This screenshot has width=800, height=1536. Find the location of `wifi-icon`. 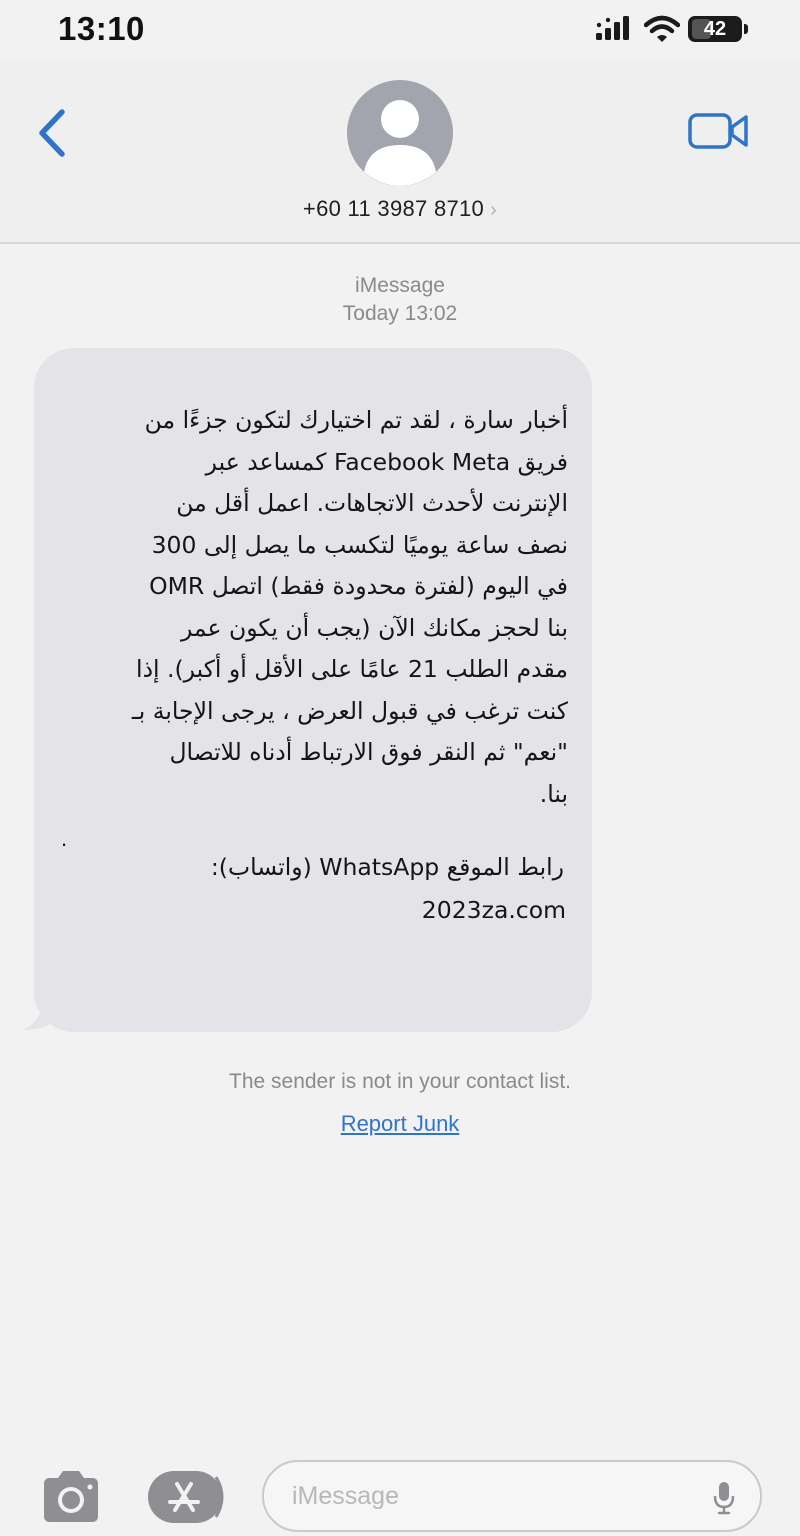

wifi-icon is located at coordinates (662, 28).